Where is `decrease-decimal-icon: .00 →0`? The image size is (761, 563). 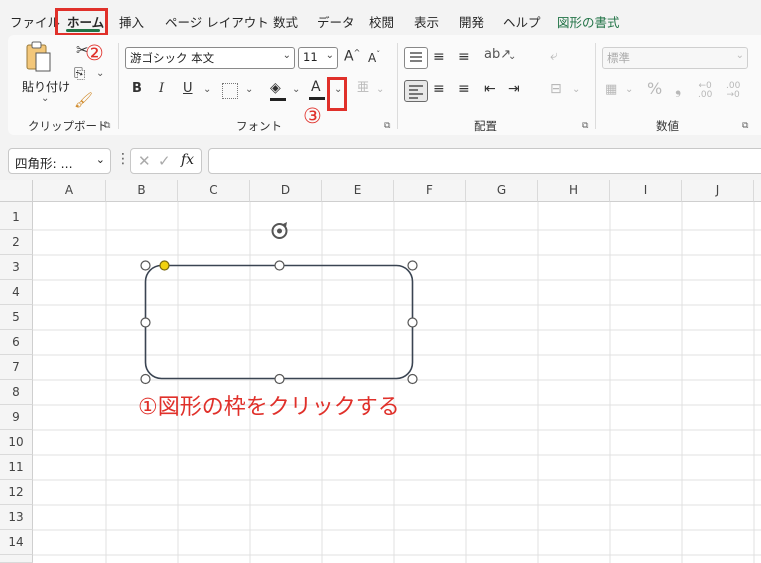 decrease-decimal-icon: .00 →0 is located at coordinates (733, 90).